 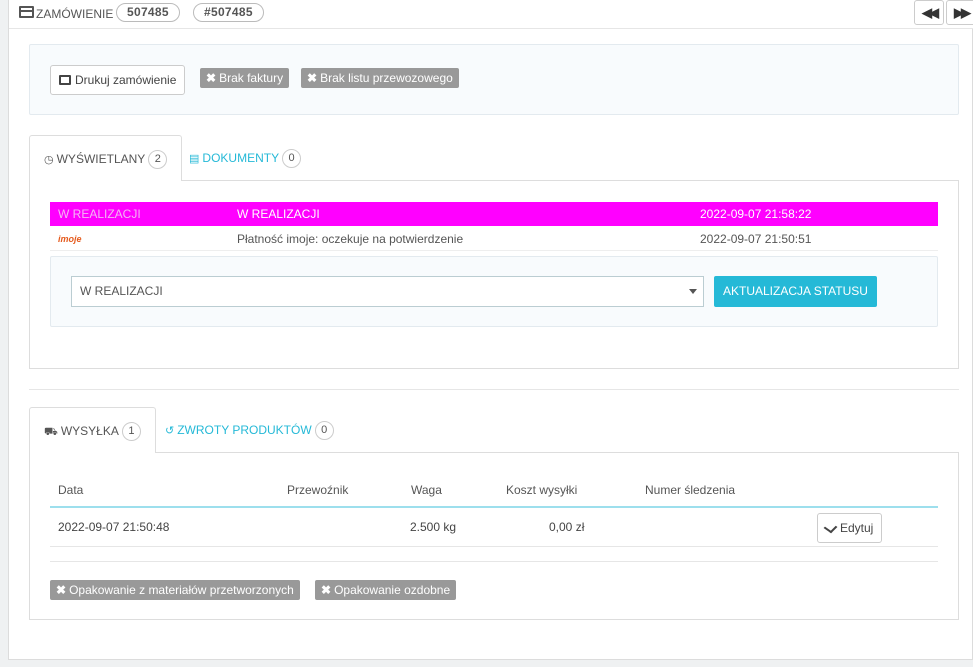 I want to click on status-update-form: W REALIZACJI AKTUALIZACJA STATUSU, so click(x=494, y=291).